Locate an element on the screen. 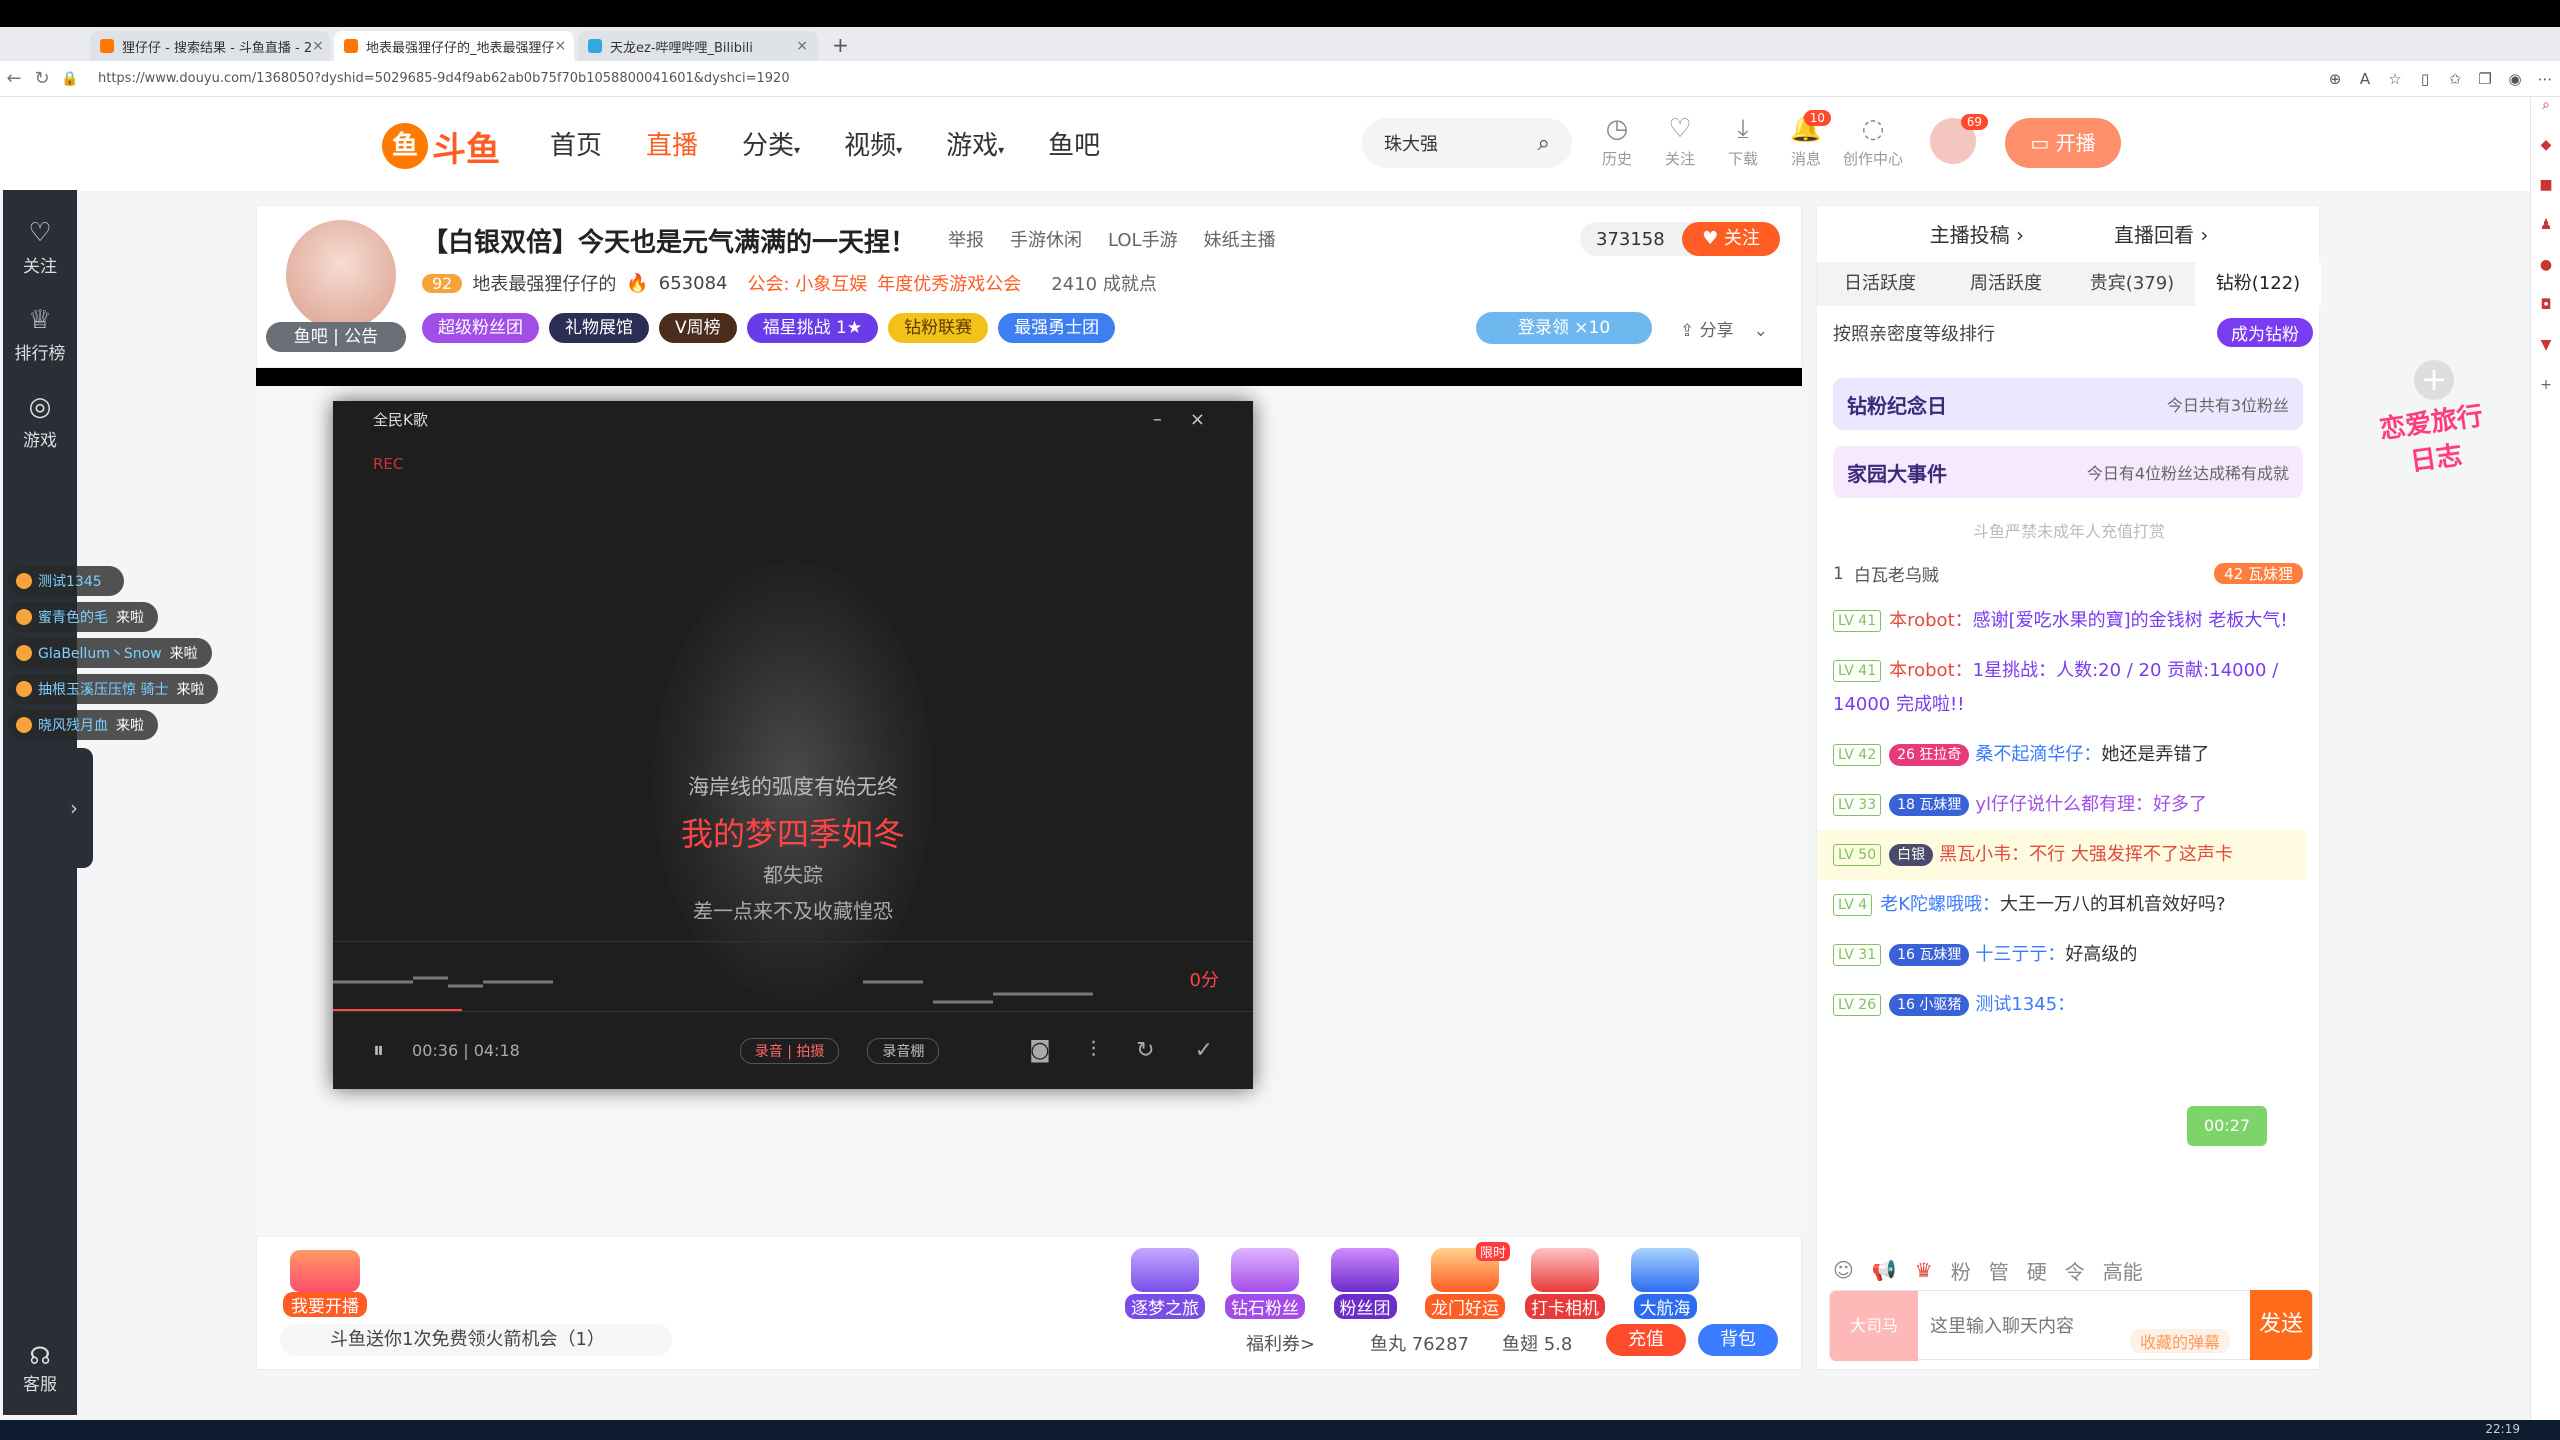 The height and width of the screenshot is (1440, 2560). loop-icon: ↻ is located at coordinates (1145, 1050).